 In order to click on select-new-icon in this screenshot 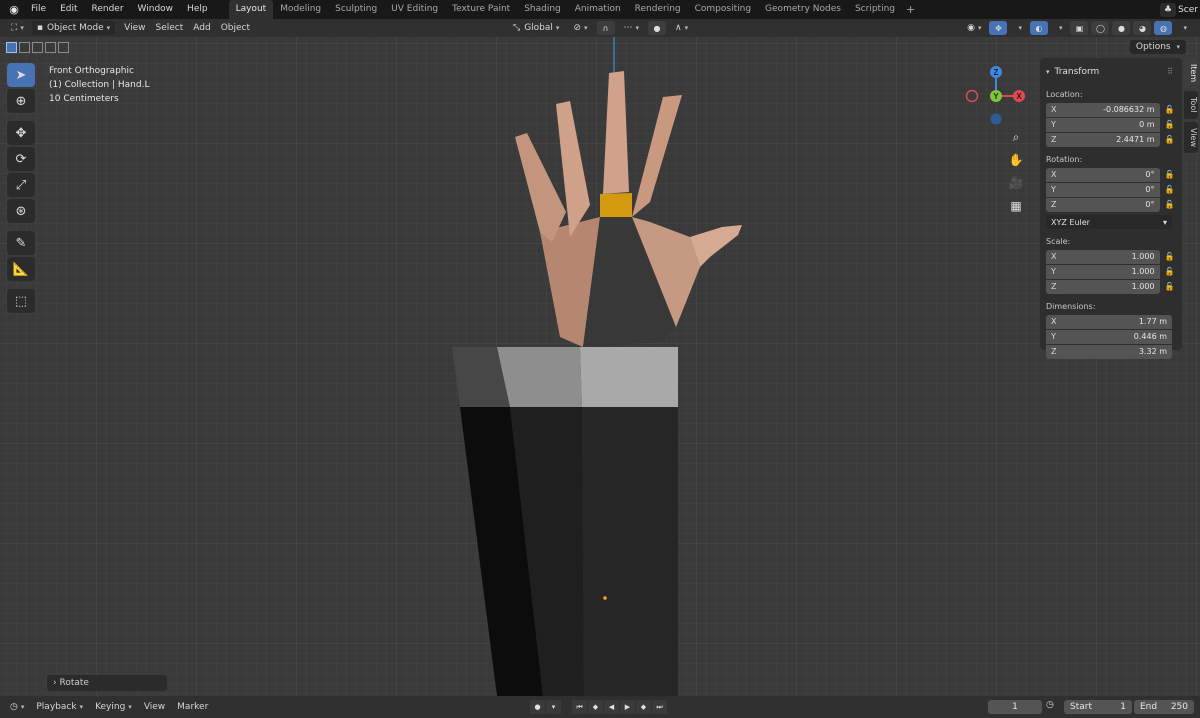, I will do `click(11, 47)`.